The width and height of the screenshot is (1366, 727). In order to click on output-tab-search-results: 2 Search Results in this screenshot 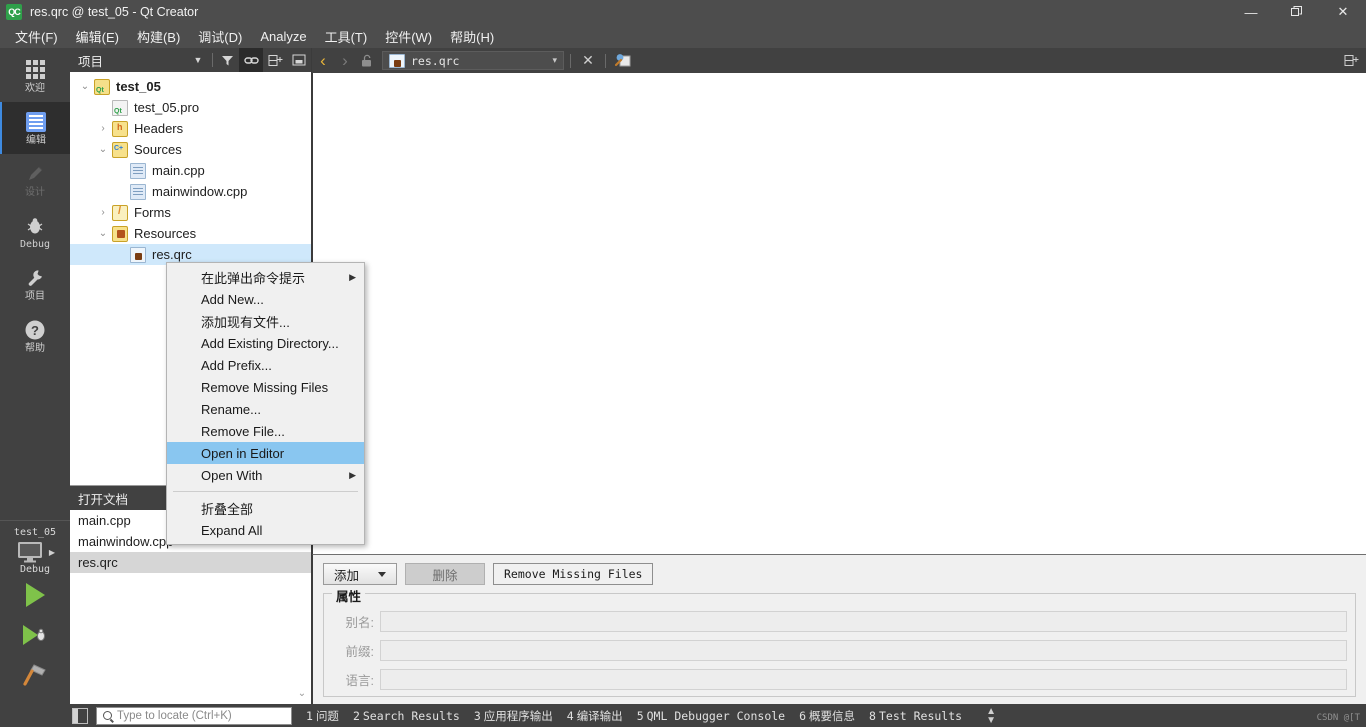, I will do `click(406, 716)`.